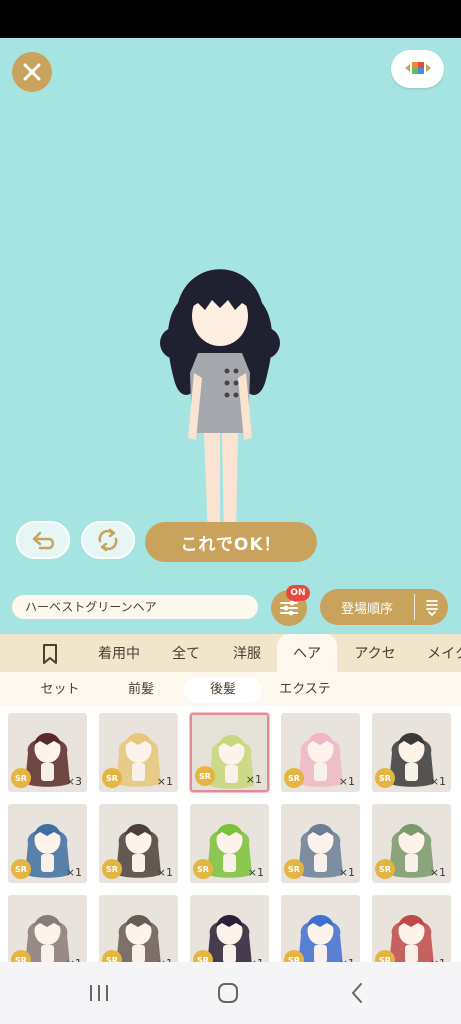  Describe the element at coordinates (220, 407) in the screenshot. I see `avatar-figure` at that location.